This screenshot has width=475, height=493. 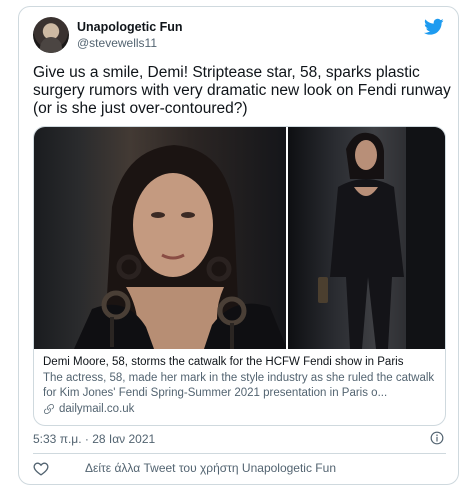 What do you see at coordinates (117, 43) in the screenshot?
I see `user-handle: @stevewells11` at bounding box center [117, 43].